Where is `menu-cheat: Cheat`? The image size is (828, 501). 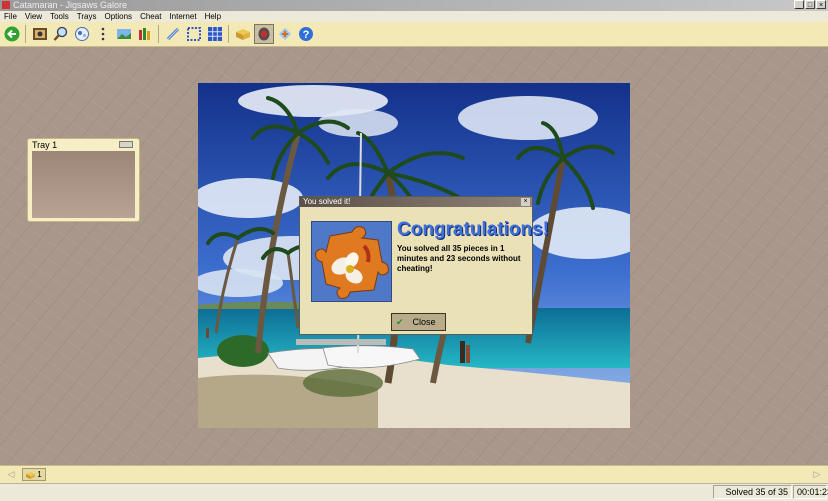 menu-cheat: Cheat is located at coordinates (150, 16).